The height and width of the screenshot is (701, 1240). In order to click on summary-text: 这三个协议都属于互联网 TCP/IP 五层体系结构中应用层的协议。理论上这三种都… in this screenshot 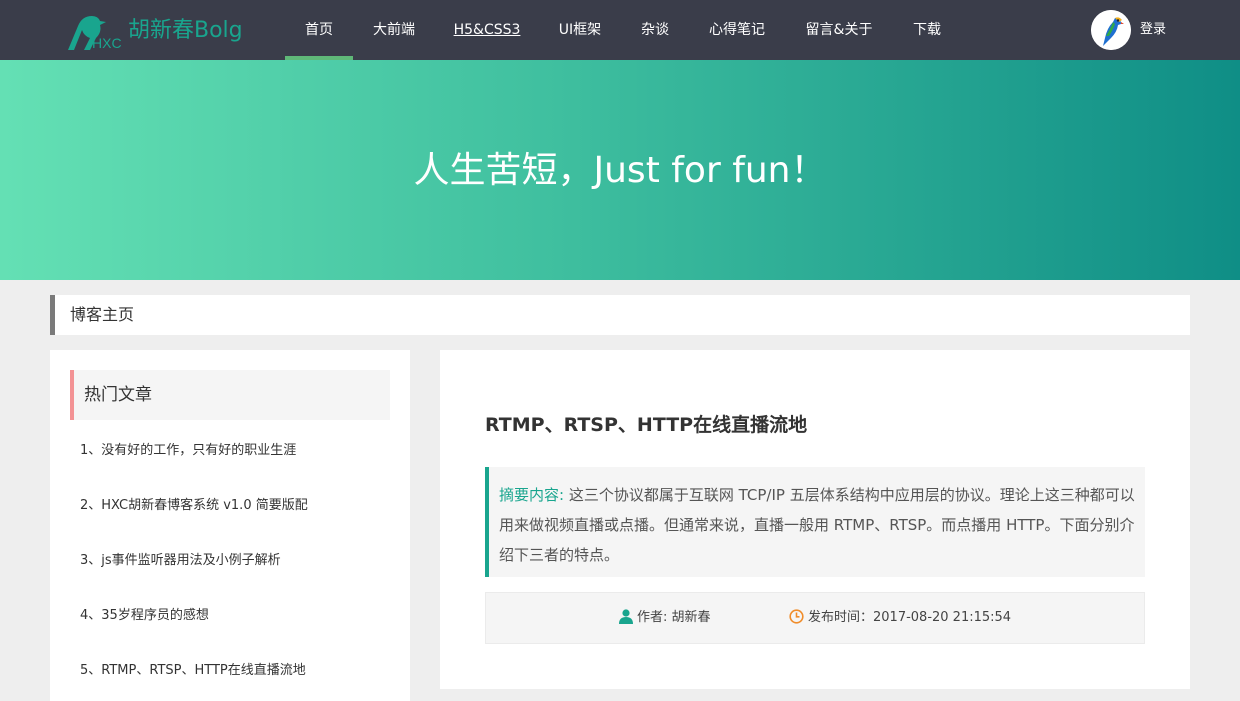, I will do `click(817, 525)`.